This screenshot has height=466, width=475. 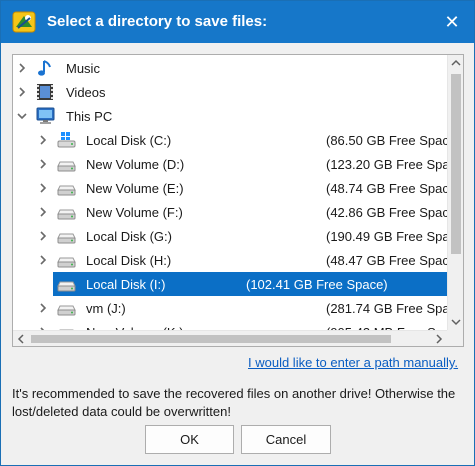 I want to click on video-icon, so click(x=45, y=92).